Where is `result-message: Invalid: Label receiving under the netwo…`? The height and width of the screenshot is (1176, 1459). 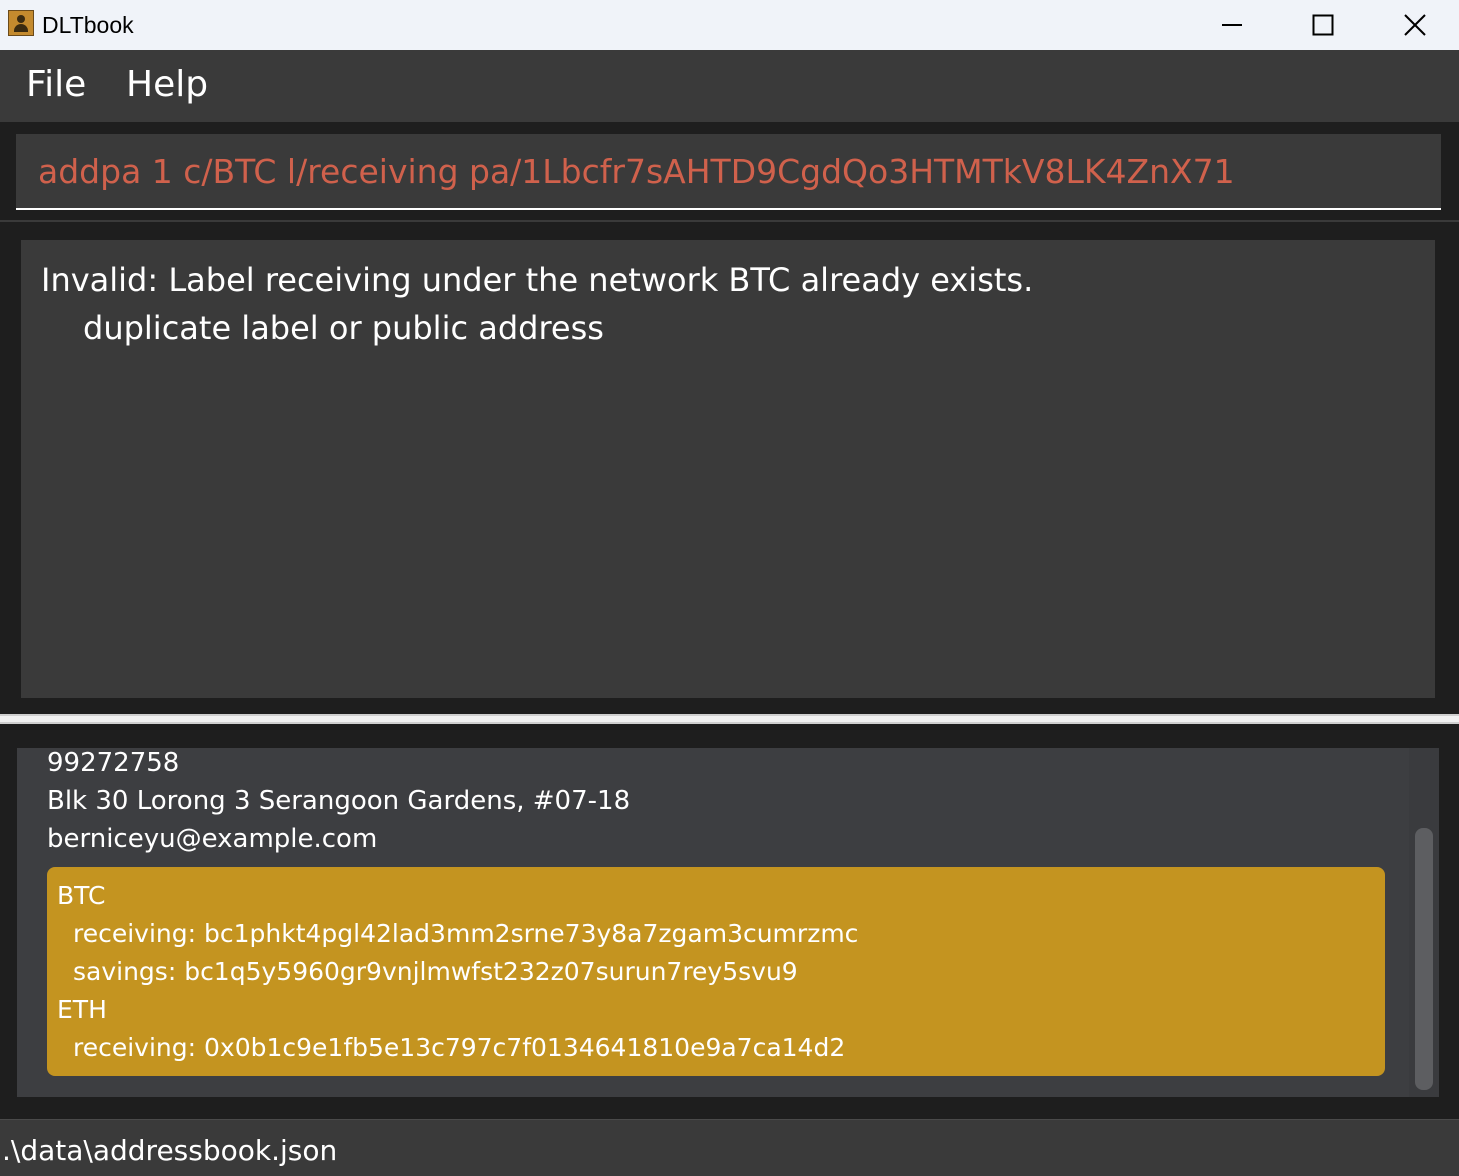
result-message: Invalid: Label receiving under the netwo… is located at coordinates (537, 280).